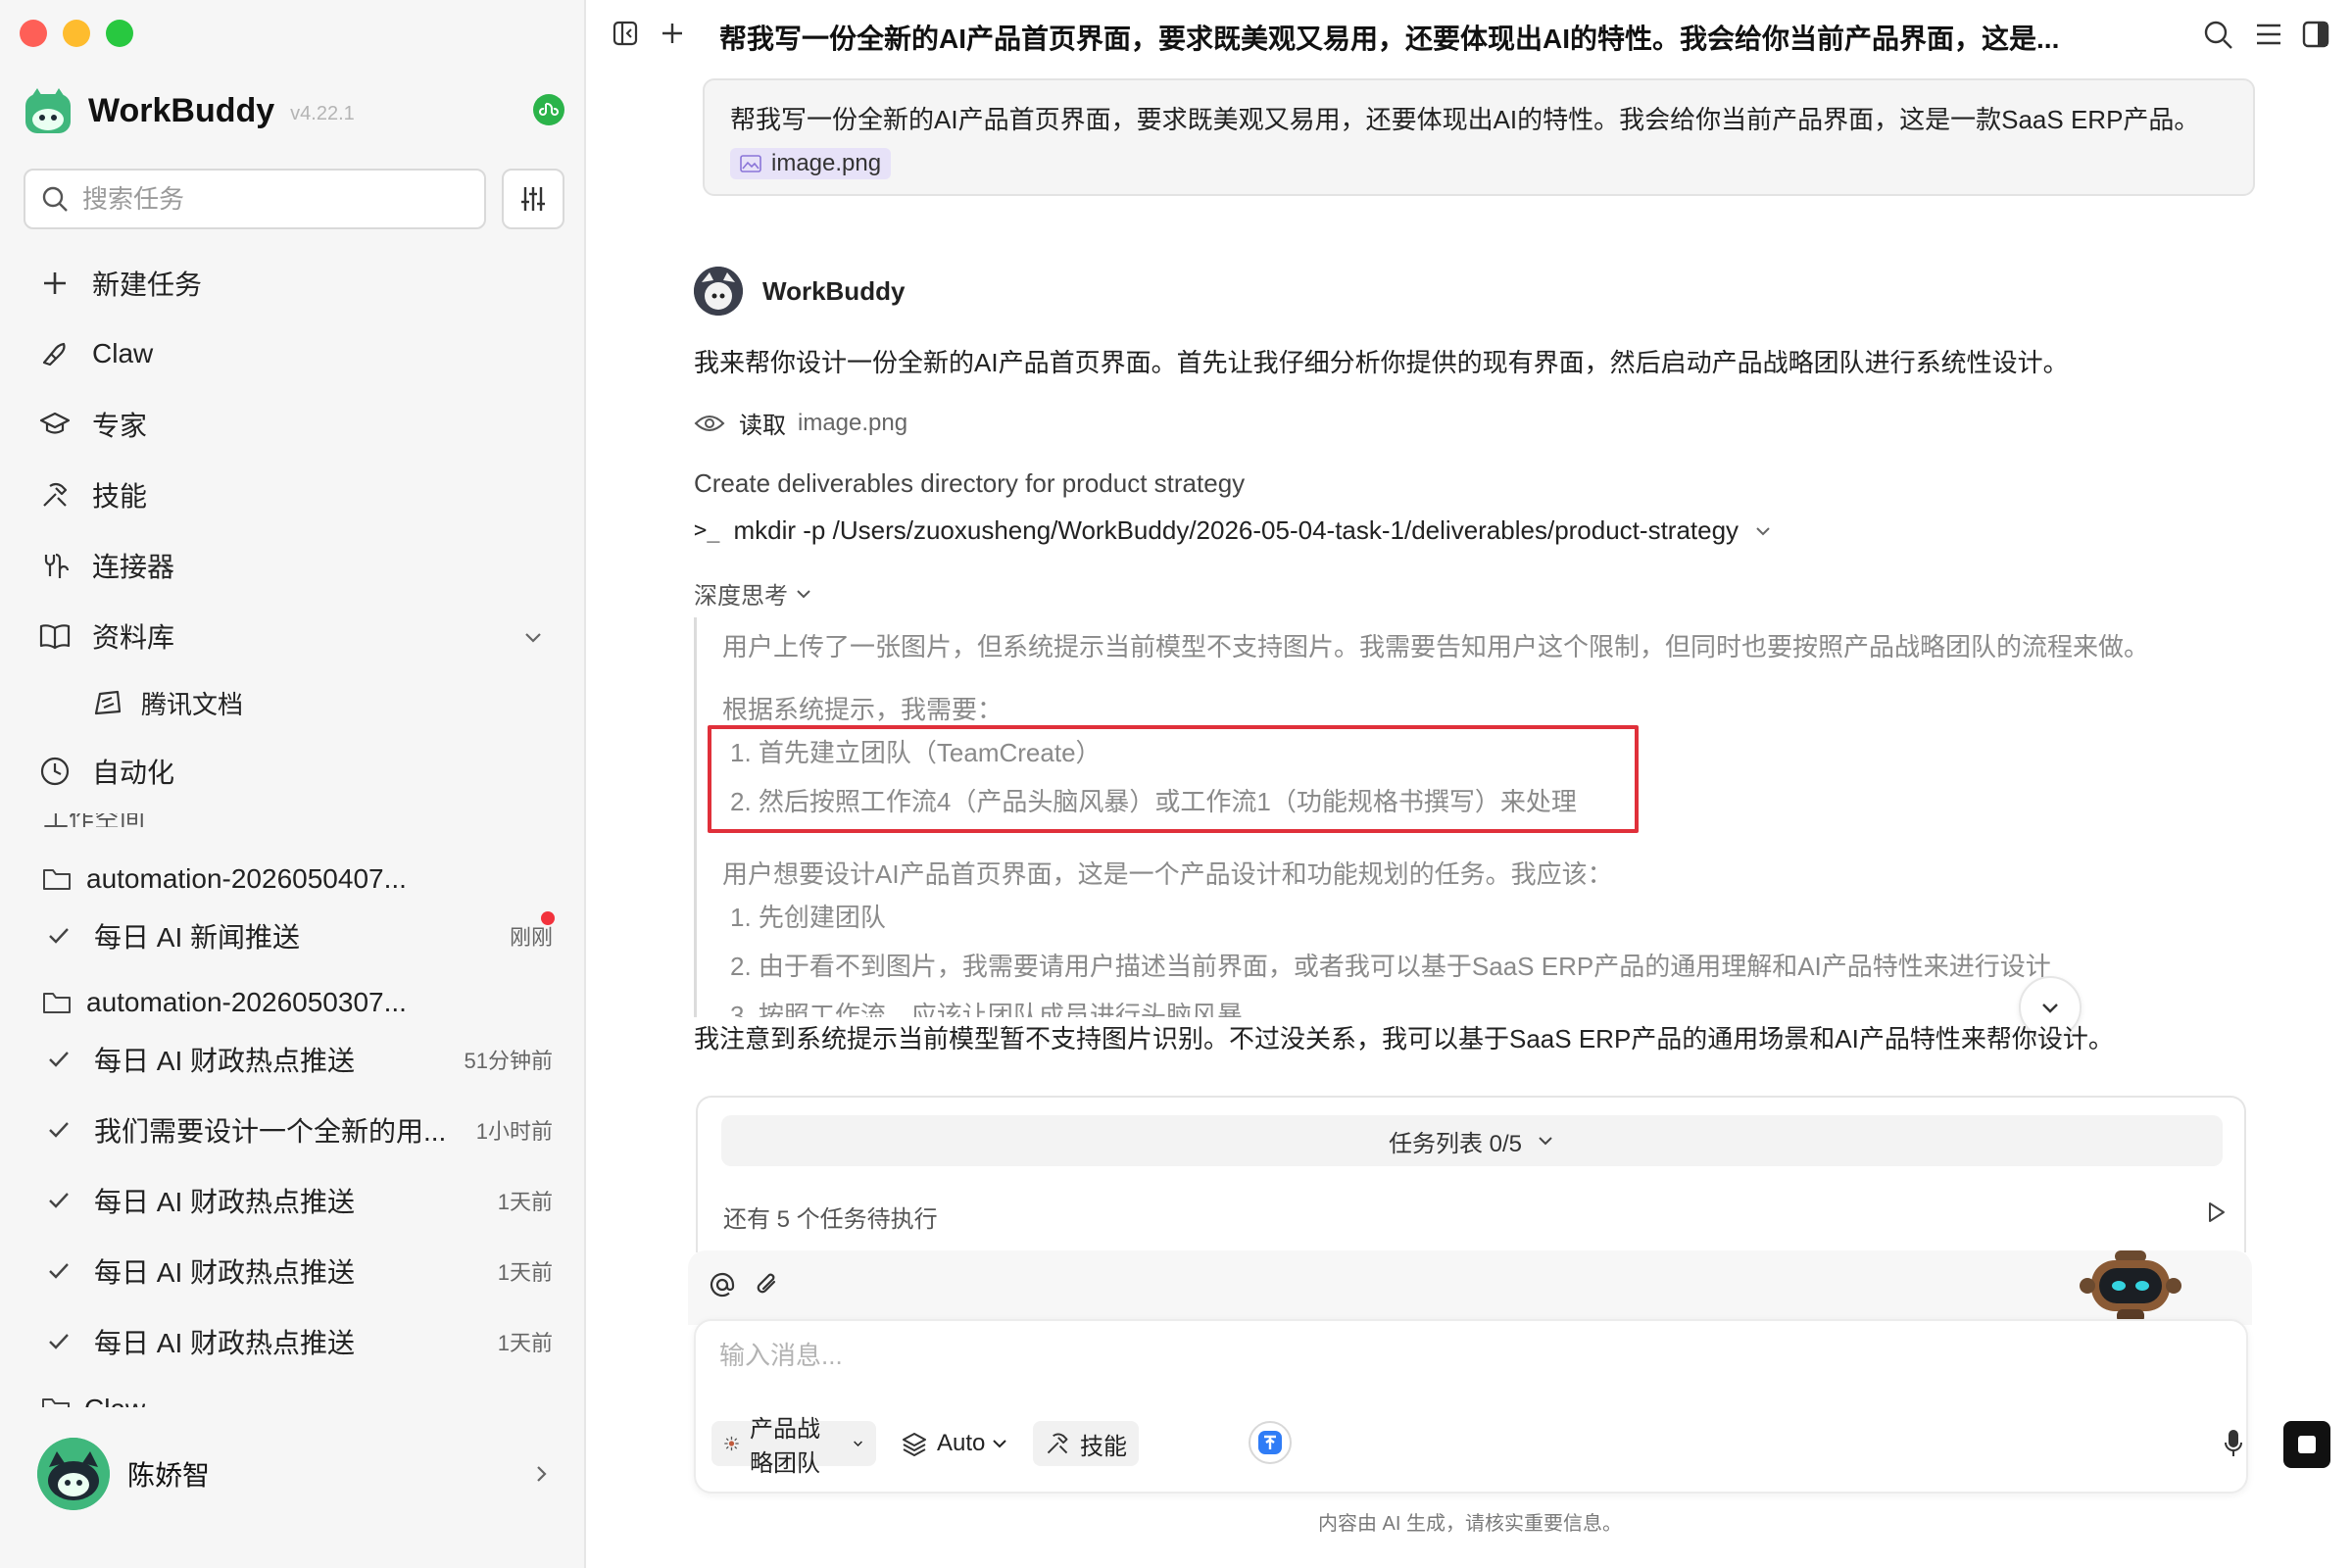  What do you see at coordinates (800, 423) in the screenshot?
I see `tool-read-step: 读取 image.png` at bounding box center [800, 423].